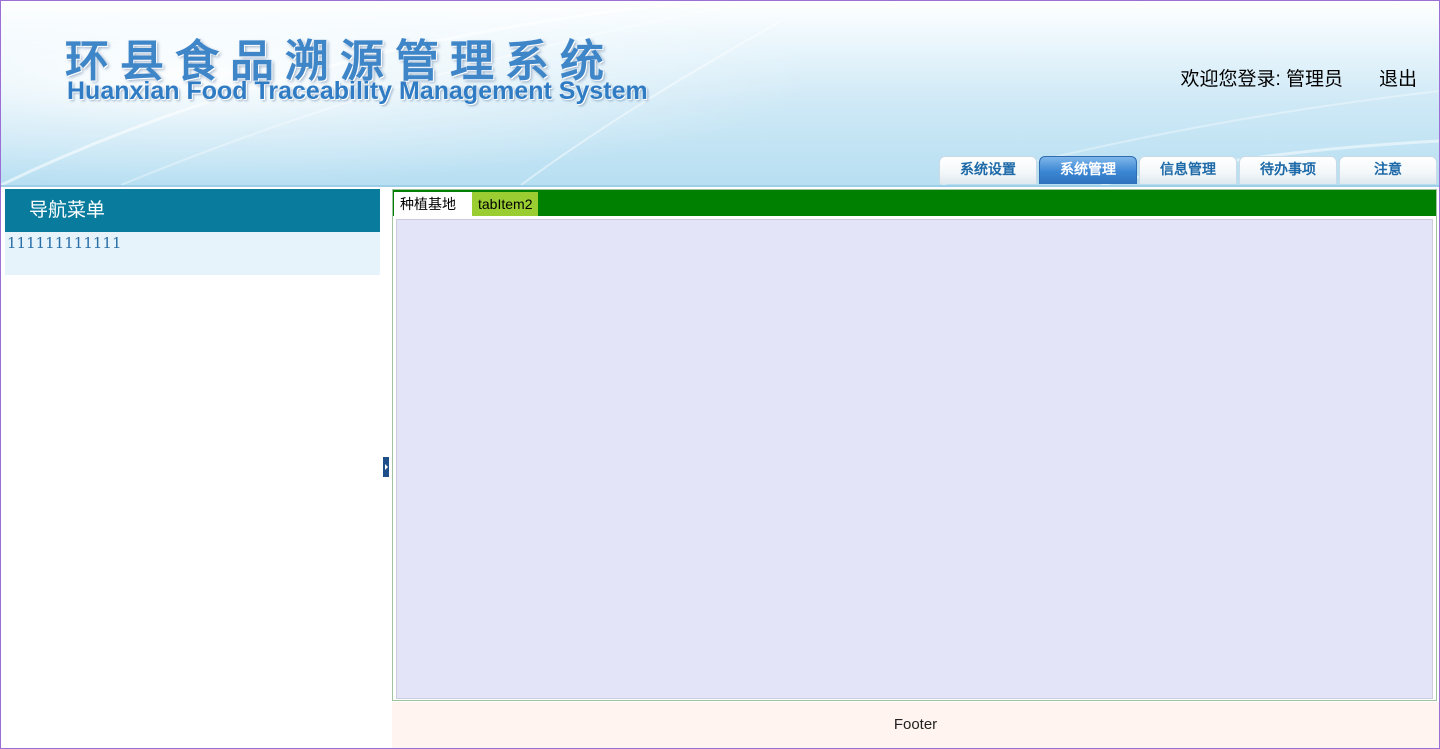 Image resolution: width=1440 pixels, height=749 pixels. I want to click on logout-link: 退出, so click(1398, 77).